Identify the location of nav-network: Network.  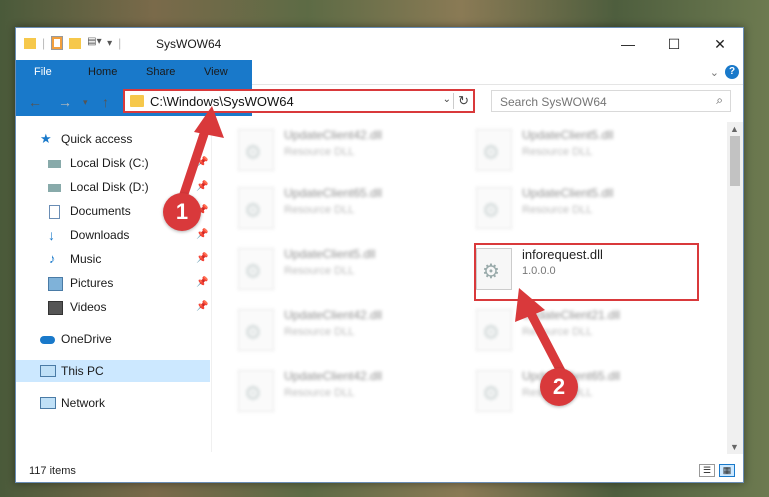
(113, 403).